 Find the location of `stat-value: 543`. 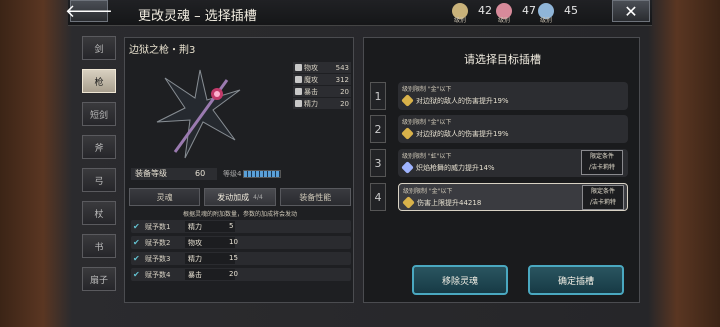

stat-value: 543 is located at coordinates (342, 67).